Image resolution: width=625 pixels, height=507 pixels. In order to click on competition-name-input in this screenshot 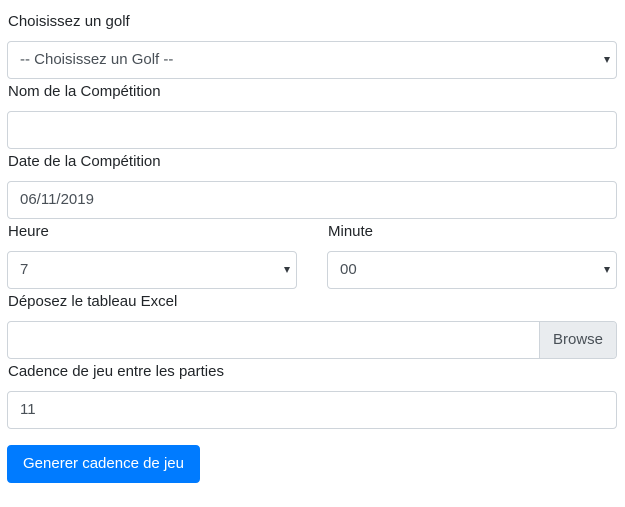, I will do `click(312, 130)`.